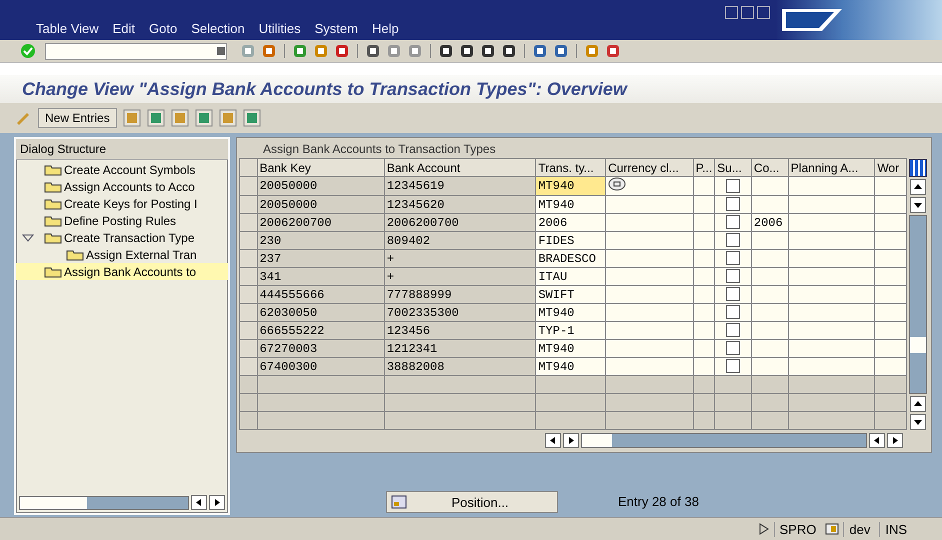  Describe the element at coordinates (336, 28) in the screenshot. I see `menu-item: System` at that location.